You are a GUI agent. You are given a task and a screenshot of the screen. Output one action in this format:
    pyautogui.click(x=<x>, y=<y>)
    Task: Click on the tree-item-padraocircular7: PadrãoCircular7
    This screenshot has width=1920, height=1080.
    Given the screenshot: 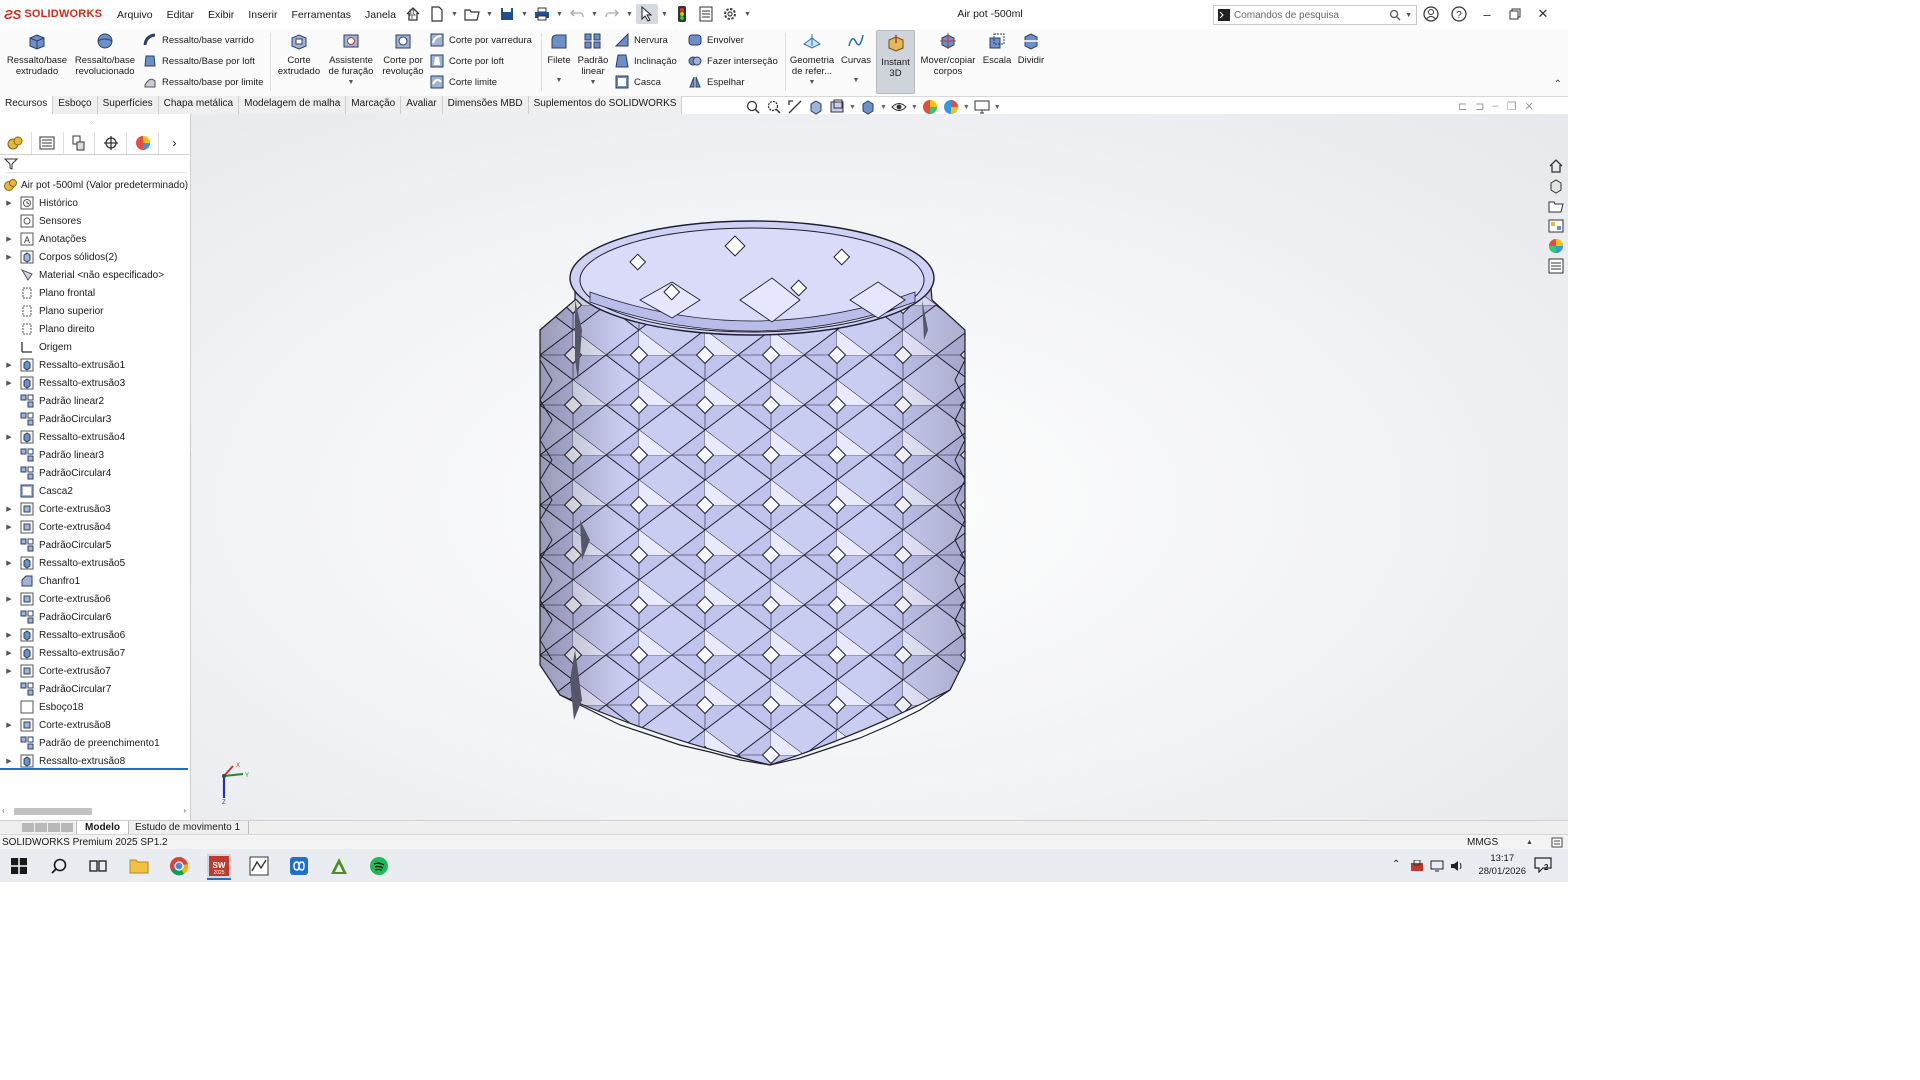 What is the action you would take?
    pyautogui.click(x=95, y=689)
    